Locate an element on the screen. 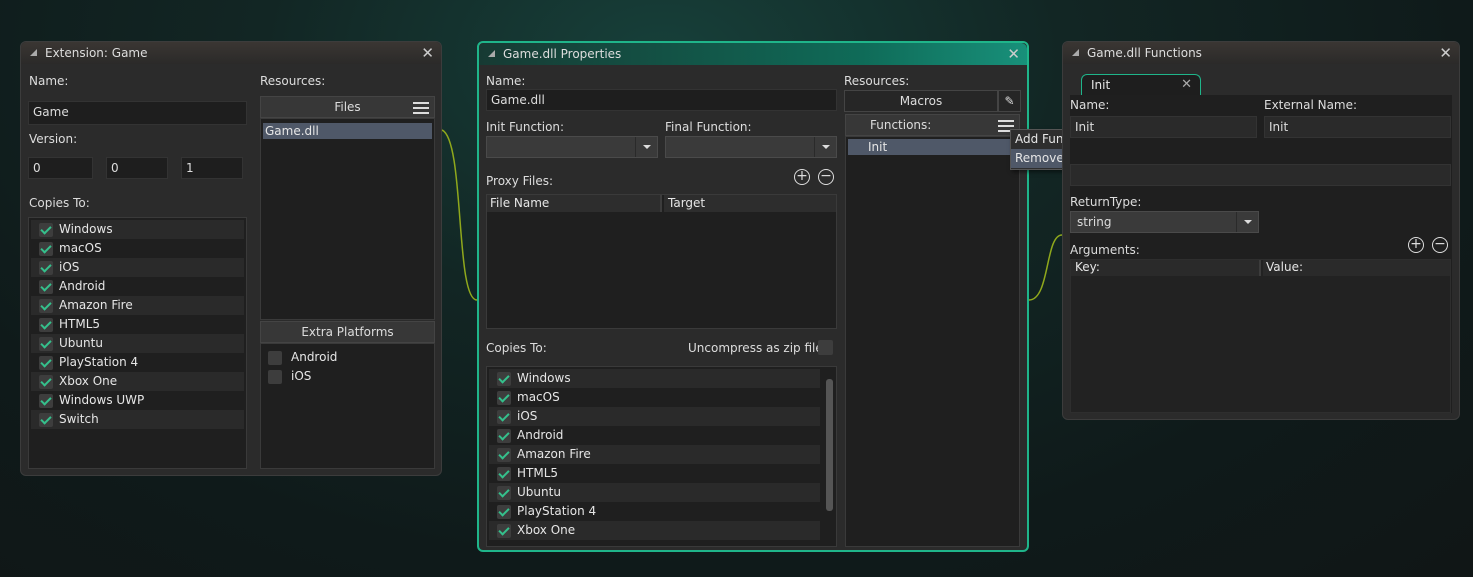 The image size is (1473, 577). functions-list: Init is located at coordinates (932, 341).